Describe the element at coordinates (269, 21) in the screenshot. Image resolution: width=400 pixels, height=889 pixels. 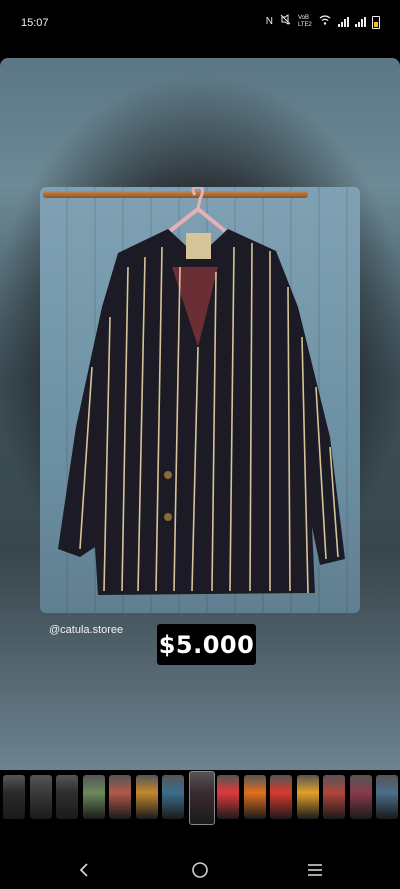
I see `nfc-icon: N` at that location.